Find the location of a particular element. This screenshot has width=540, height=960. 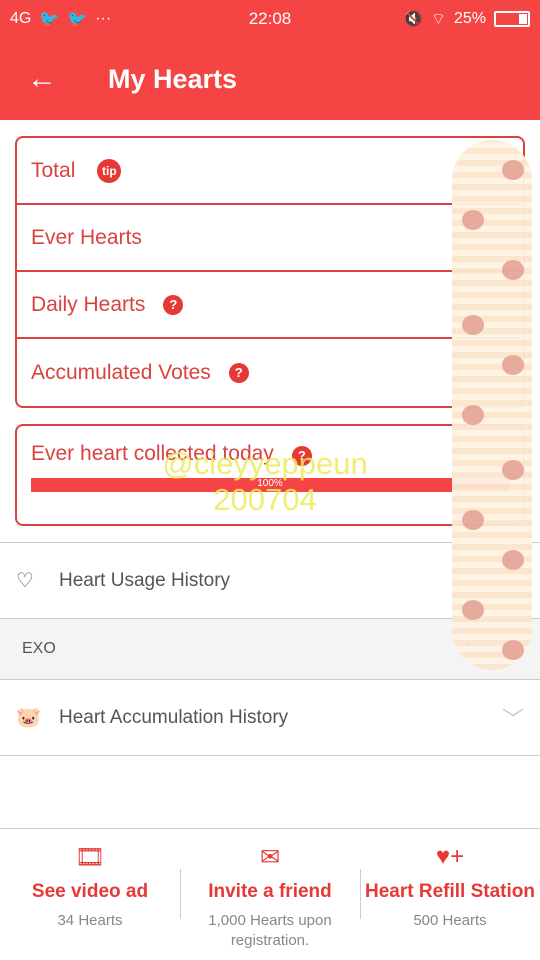

watermark-line: 200704 is located at coordinates (265, 499).